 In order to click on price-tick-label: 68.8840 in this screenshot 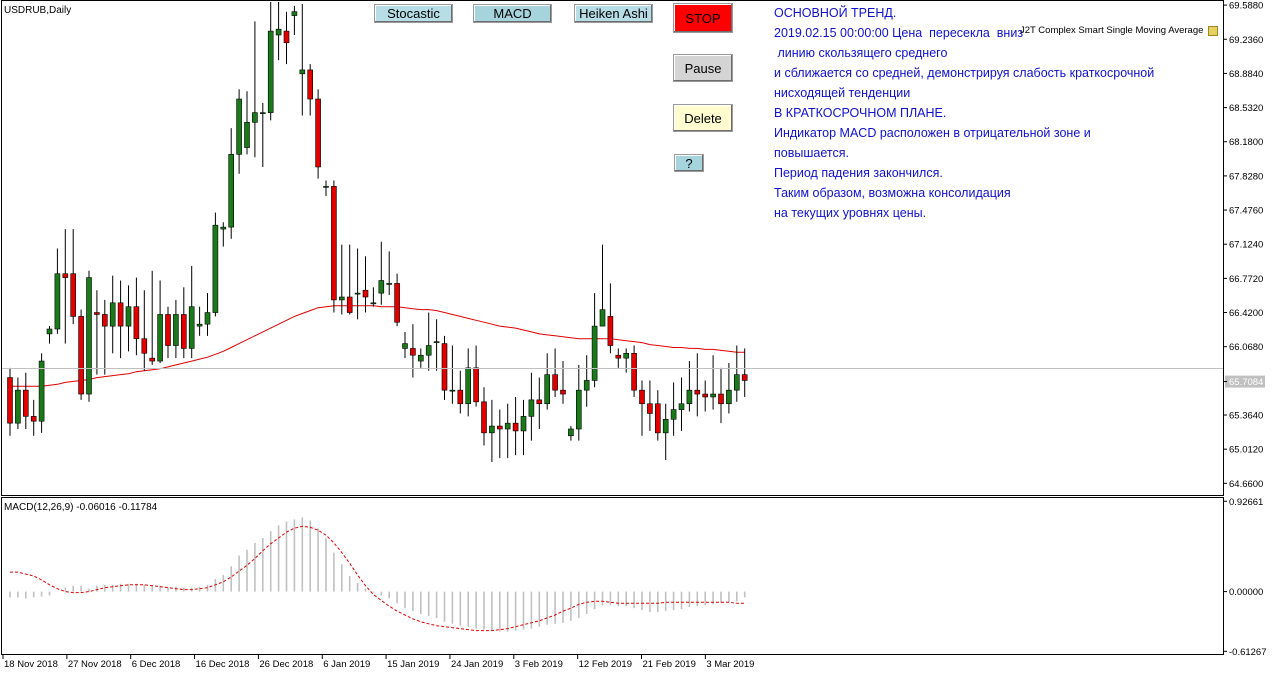, I will do `click(1246, 74)`.